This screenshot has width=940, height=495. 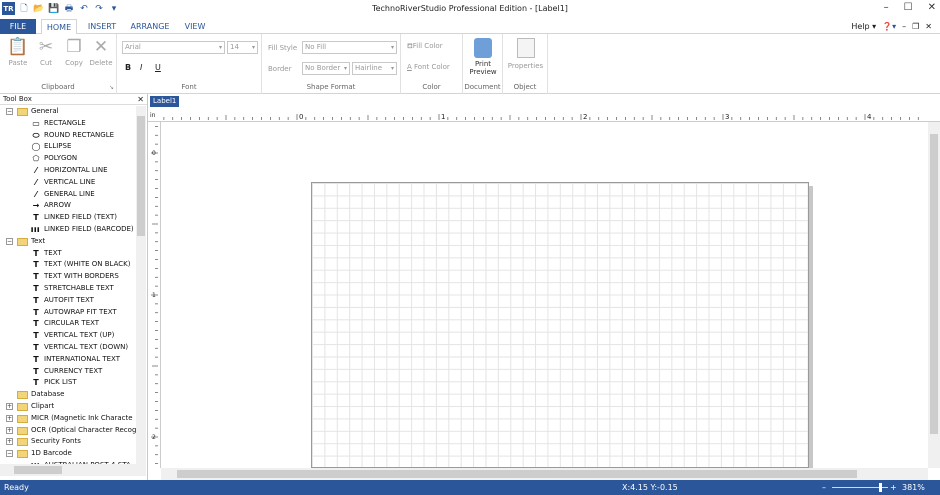 I want to click on tree-label: VERTICAL TEXT (UP), so click(x=79, y=335).